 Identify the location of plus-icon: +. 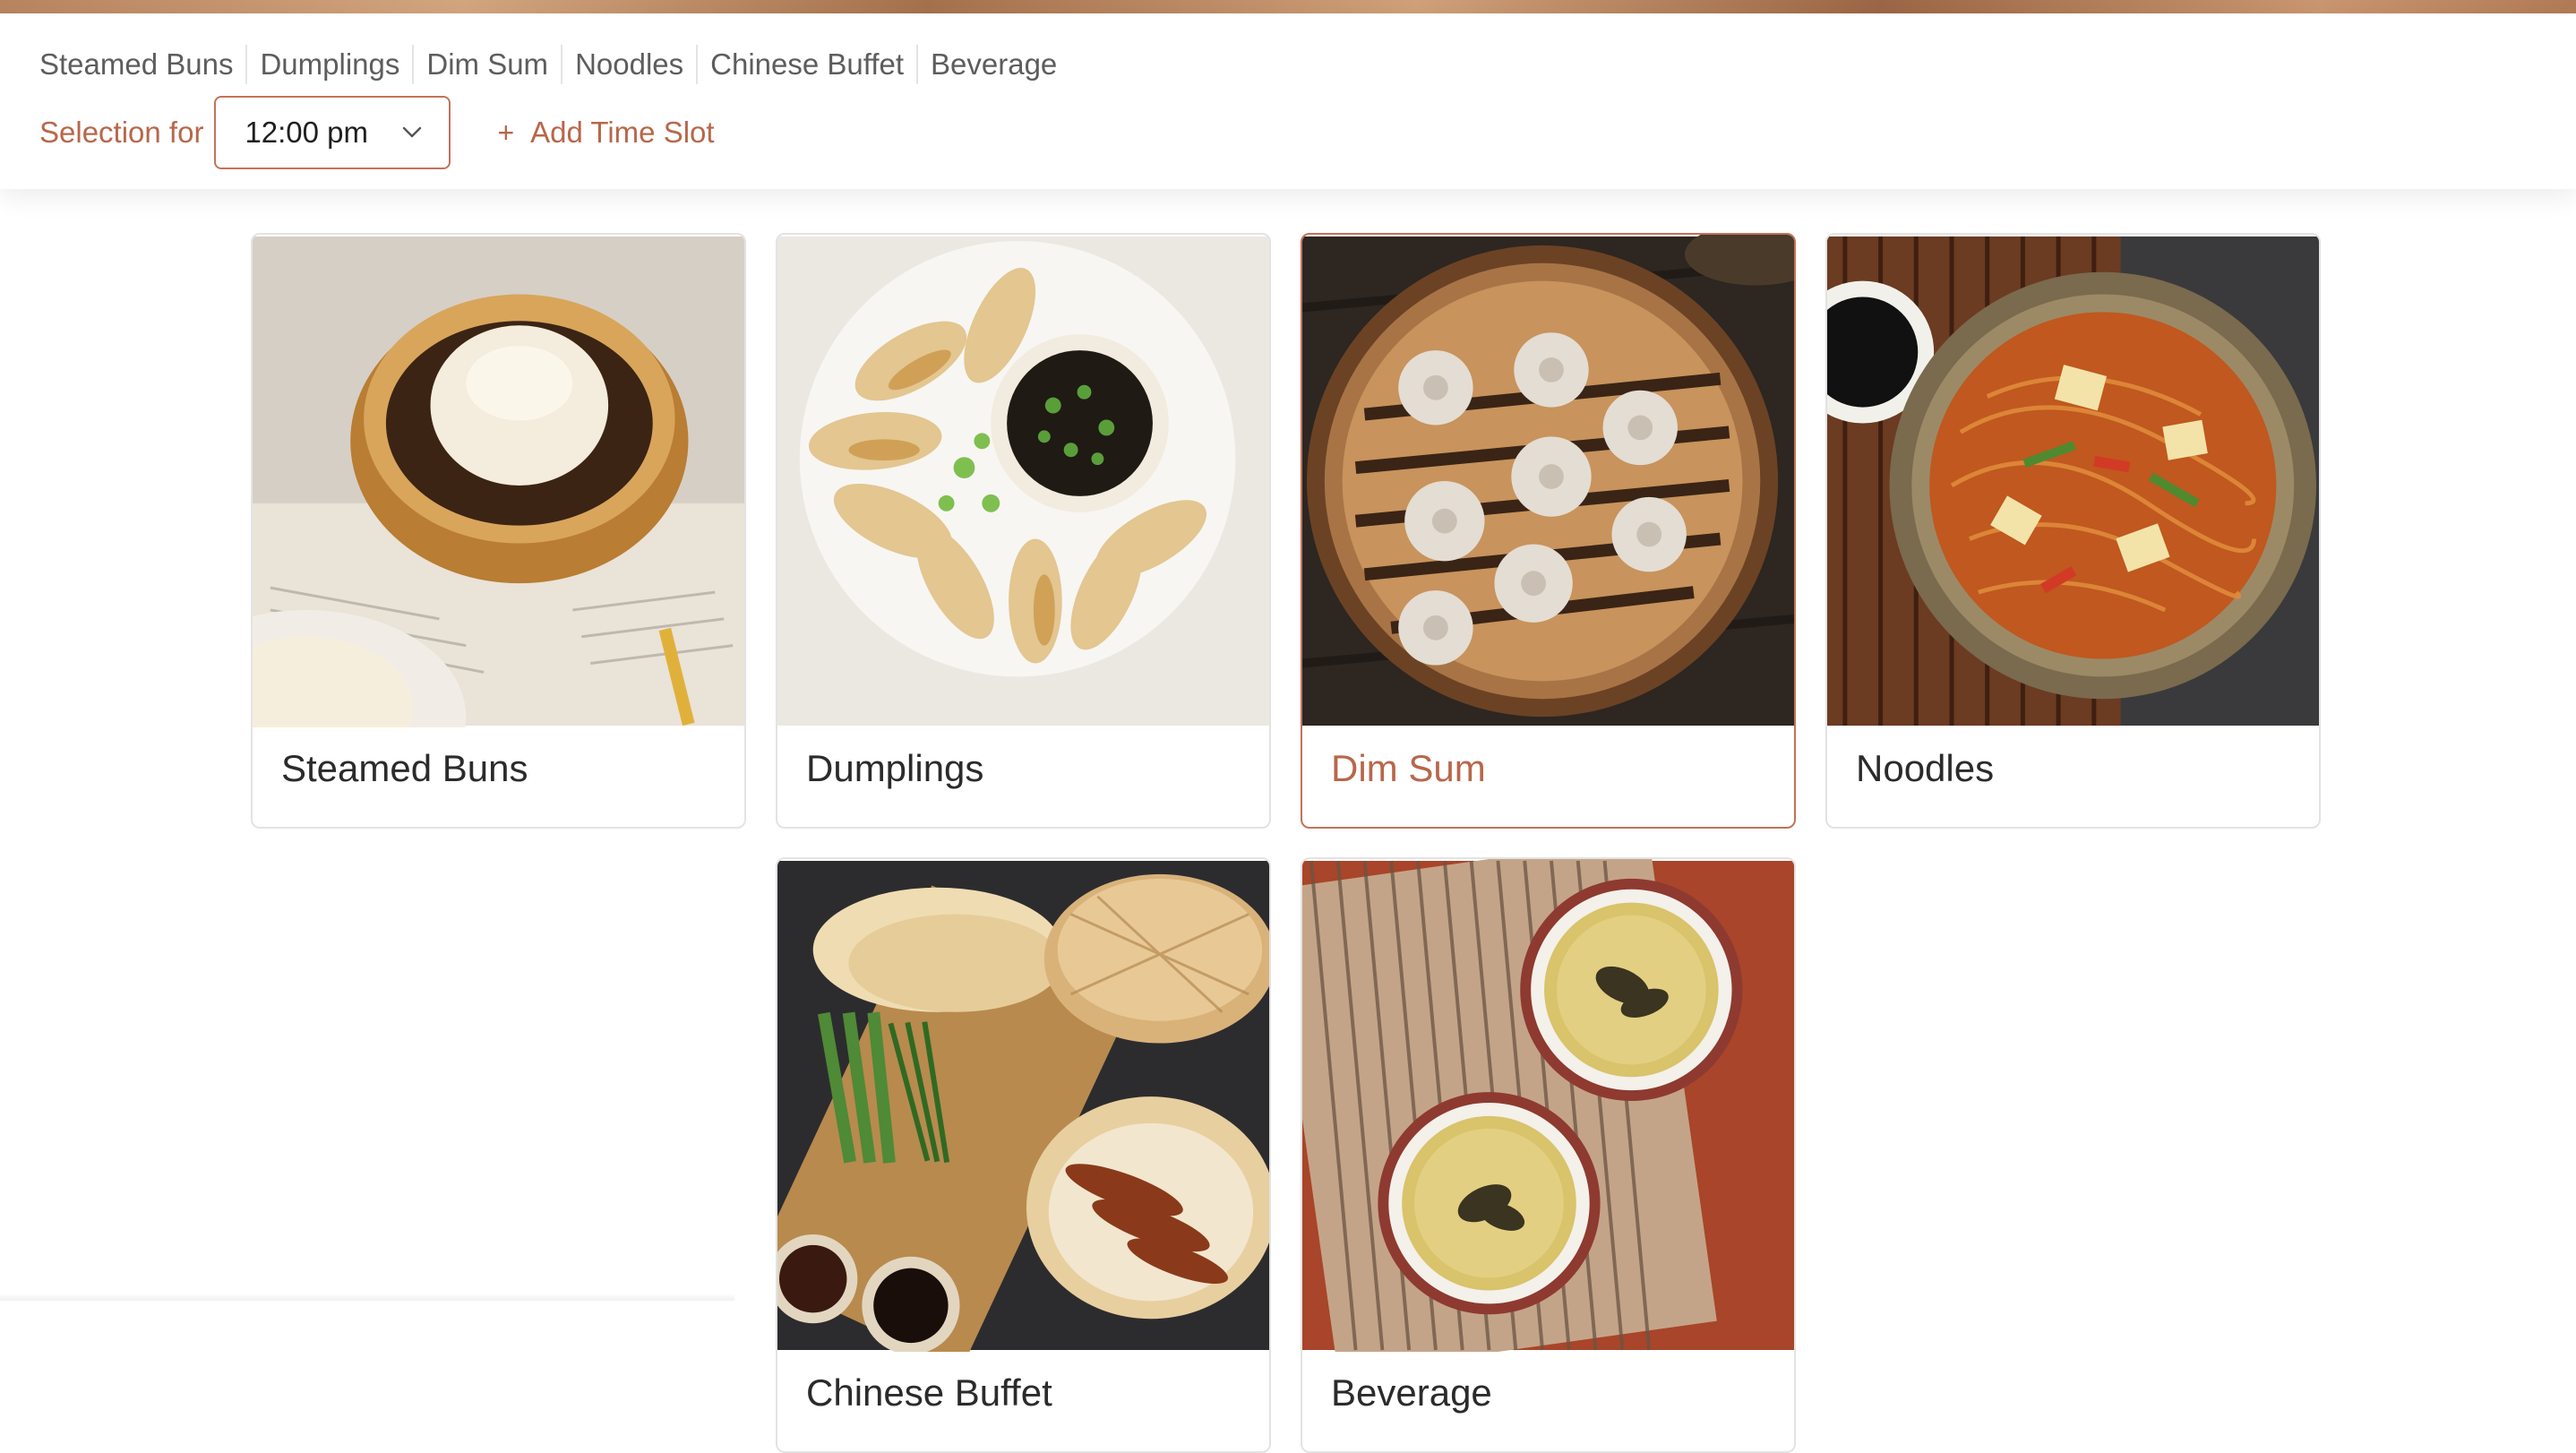
(505, 133).